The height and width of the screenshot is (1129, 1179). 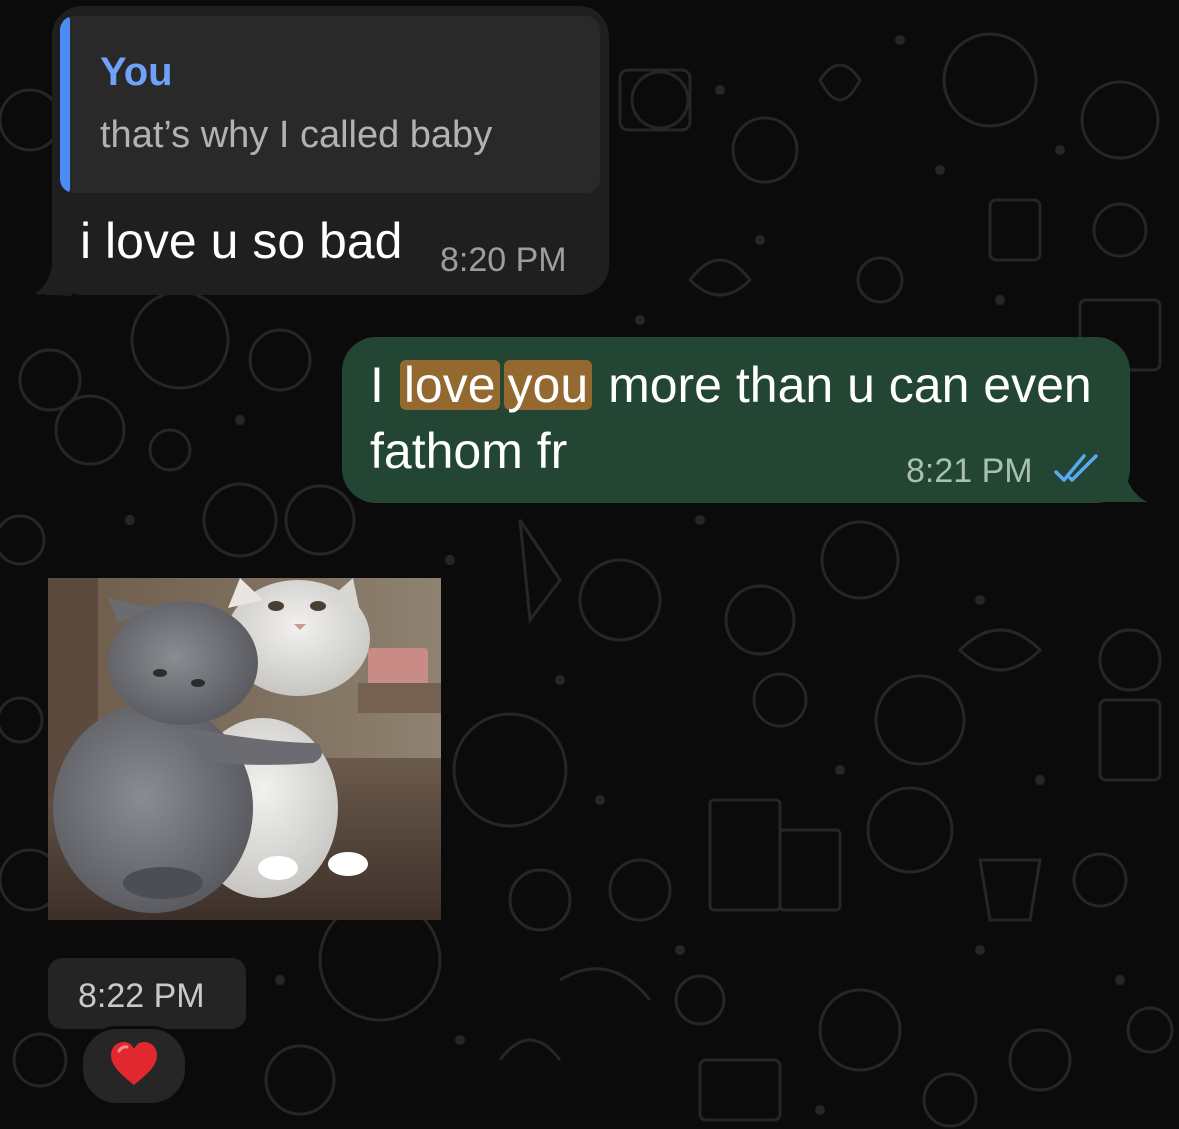 I want to click on double-check-read-icon, so click(x=1076, y=468).